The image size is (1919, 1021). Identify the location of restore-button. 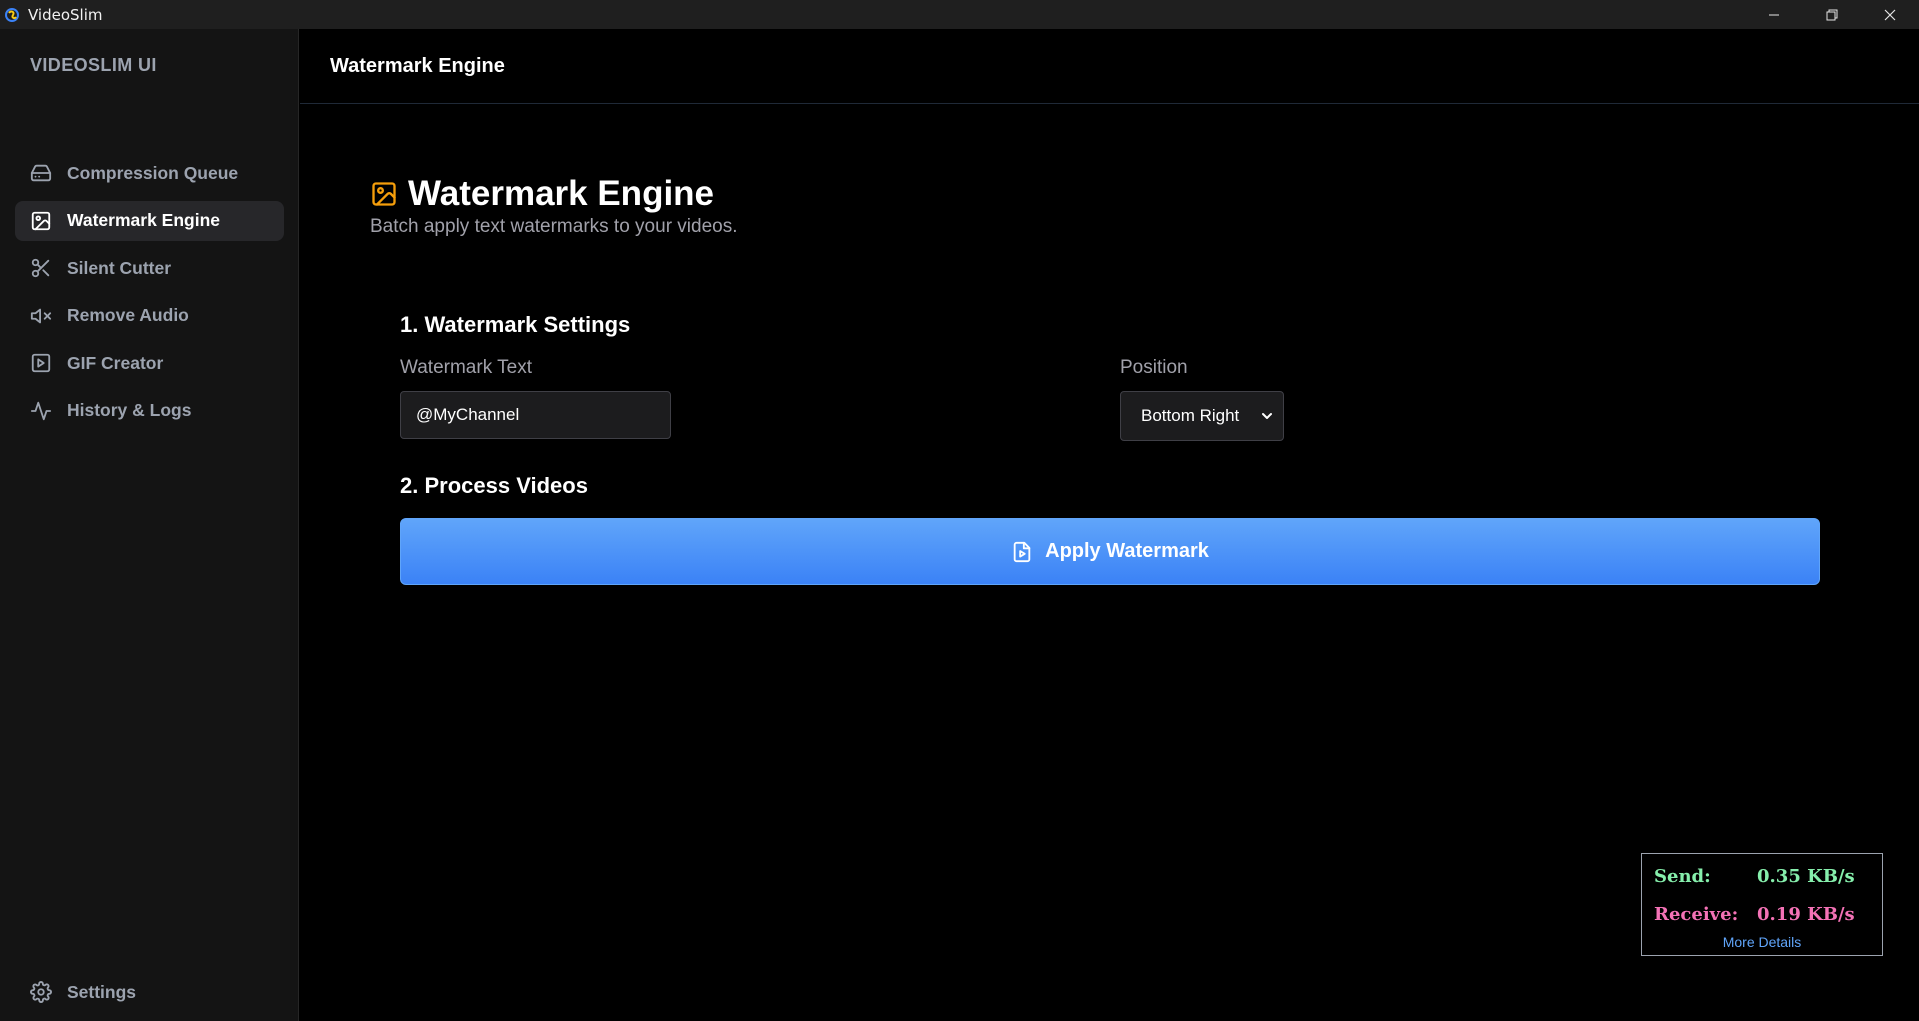
(1832, 14).